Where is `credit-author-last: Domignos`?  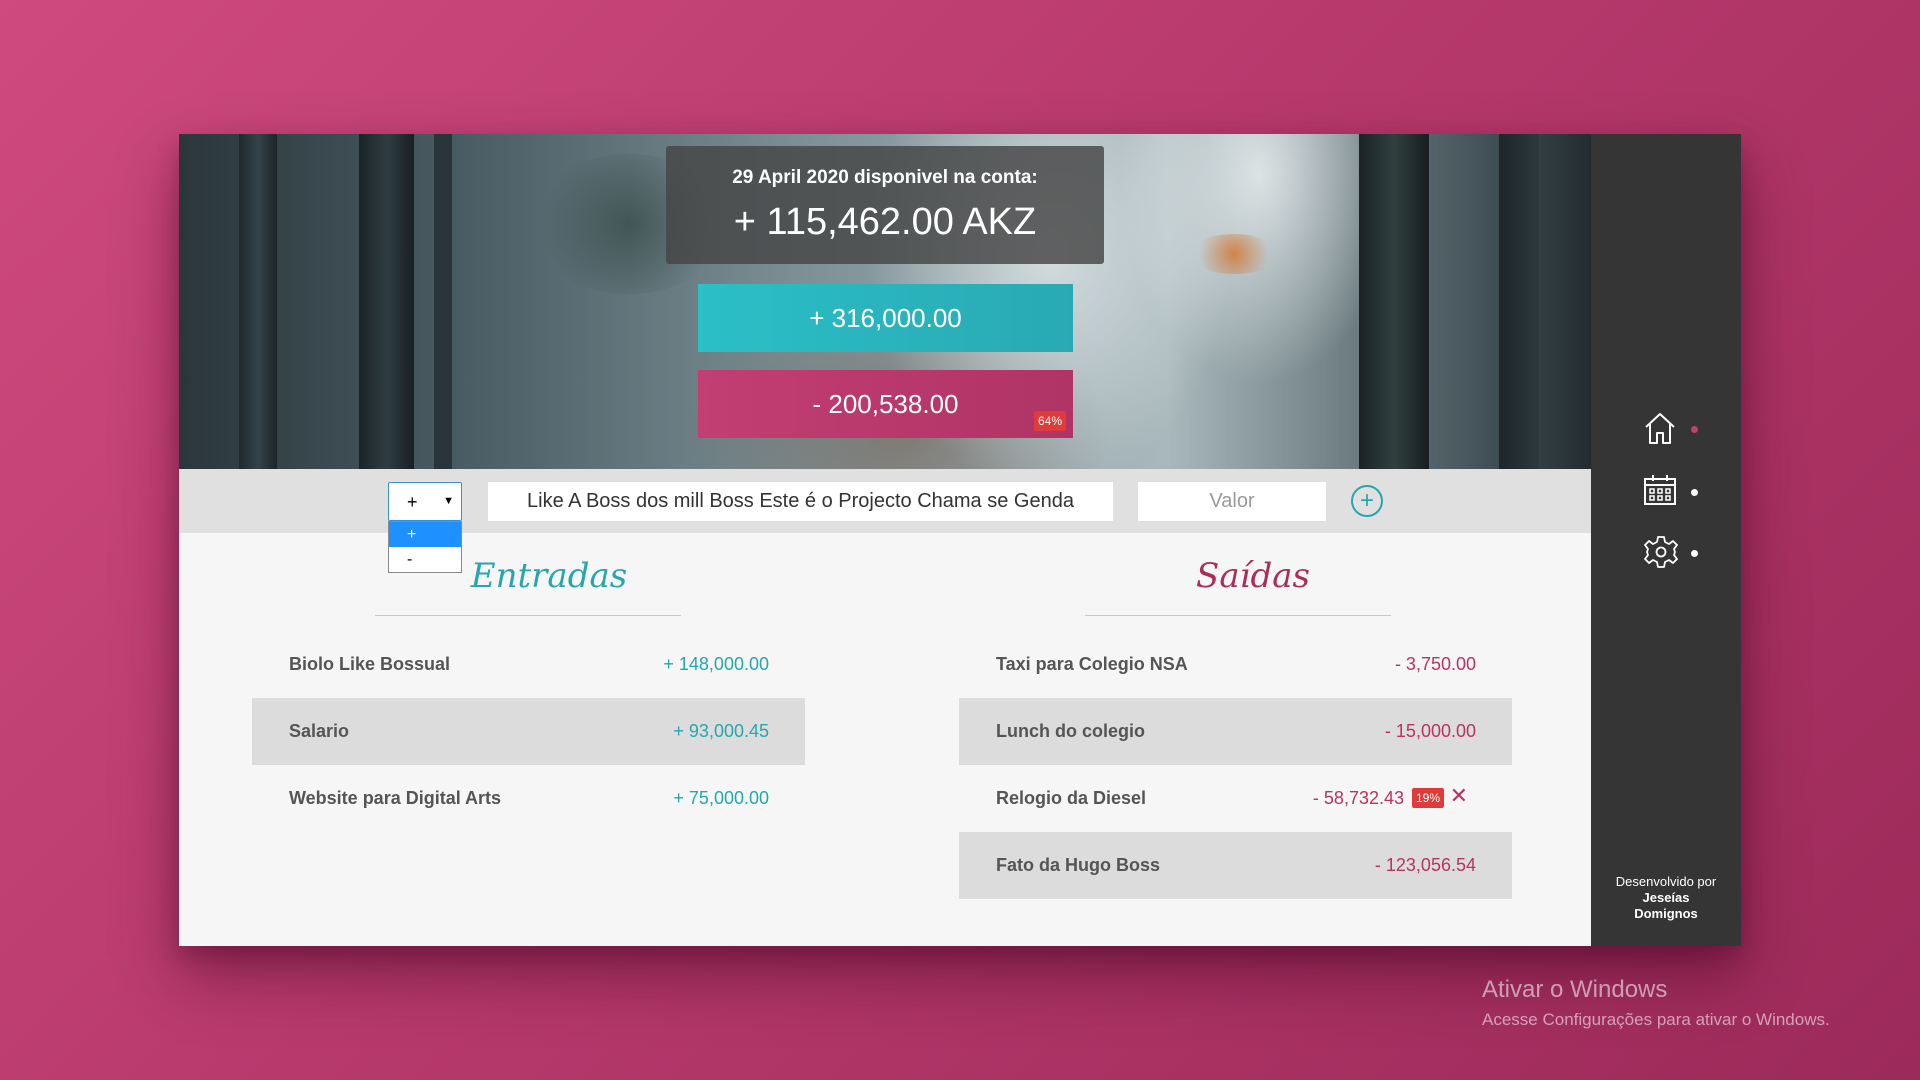
credit-author-last: Domignos is located at coordinates (1666, 913).